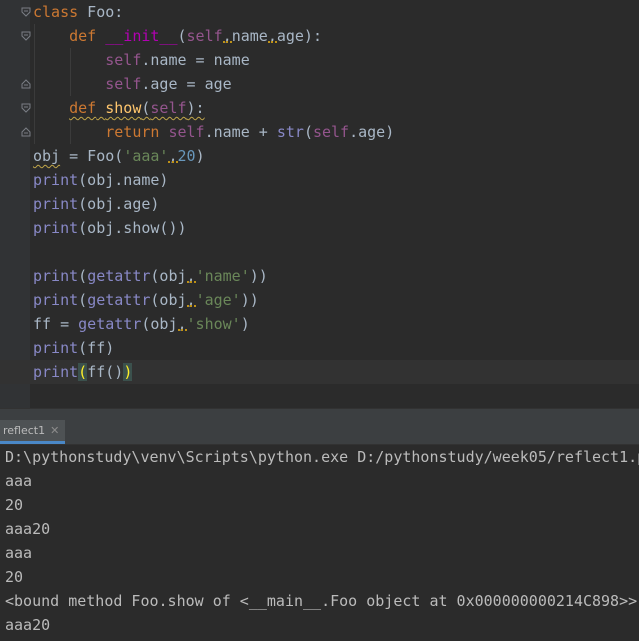 The height and width of the screenshot is (641, 639). What do you see at coordinates (319, 84) in the screenshot?
I see `code-line: self.age = age` at bounding box center [319, 84].